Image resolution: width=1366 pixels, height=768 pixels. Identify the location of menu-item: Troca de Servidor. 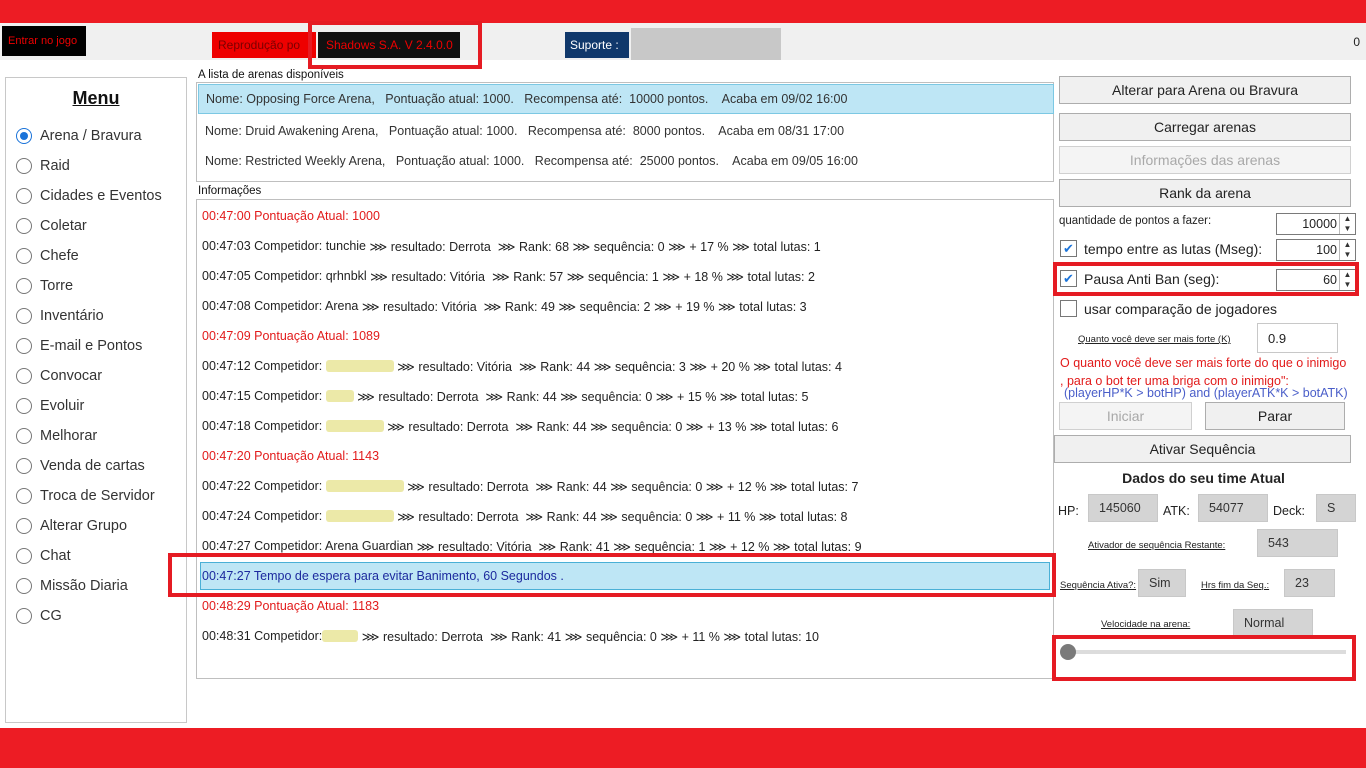
(85, 496).